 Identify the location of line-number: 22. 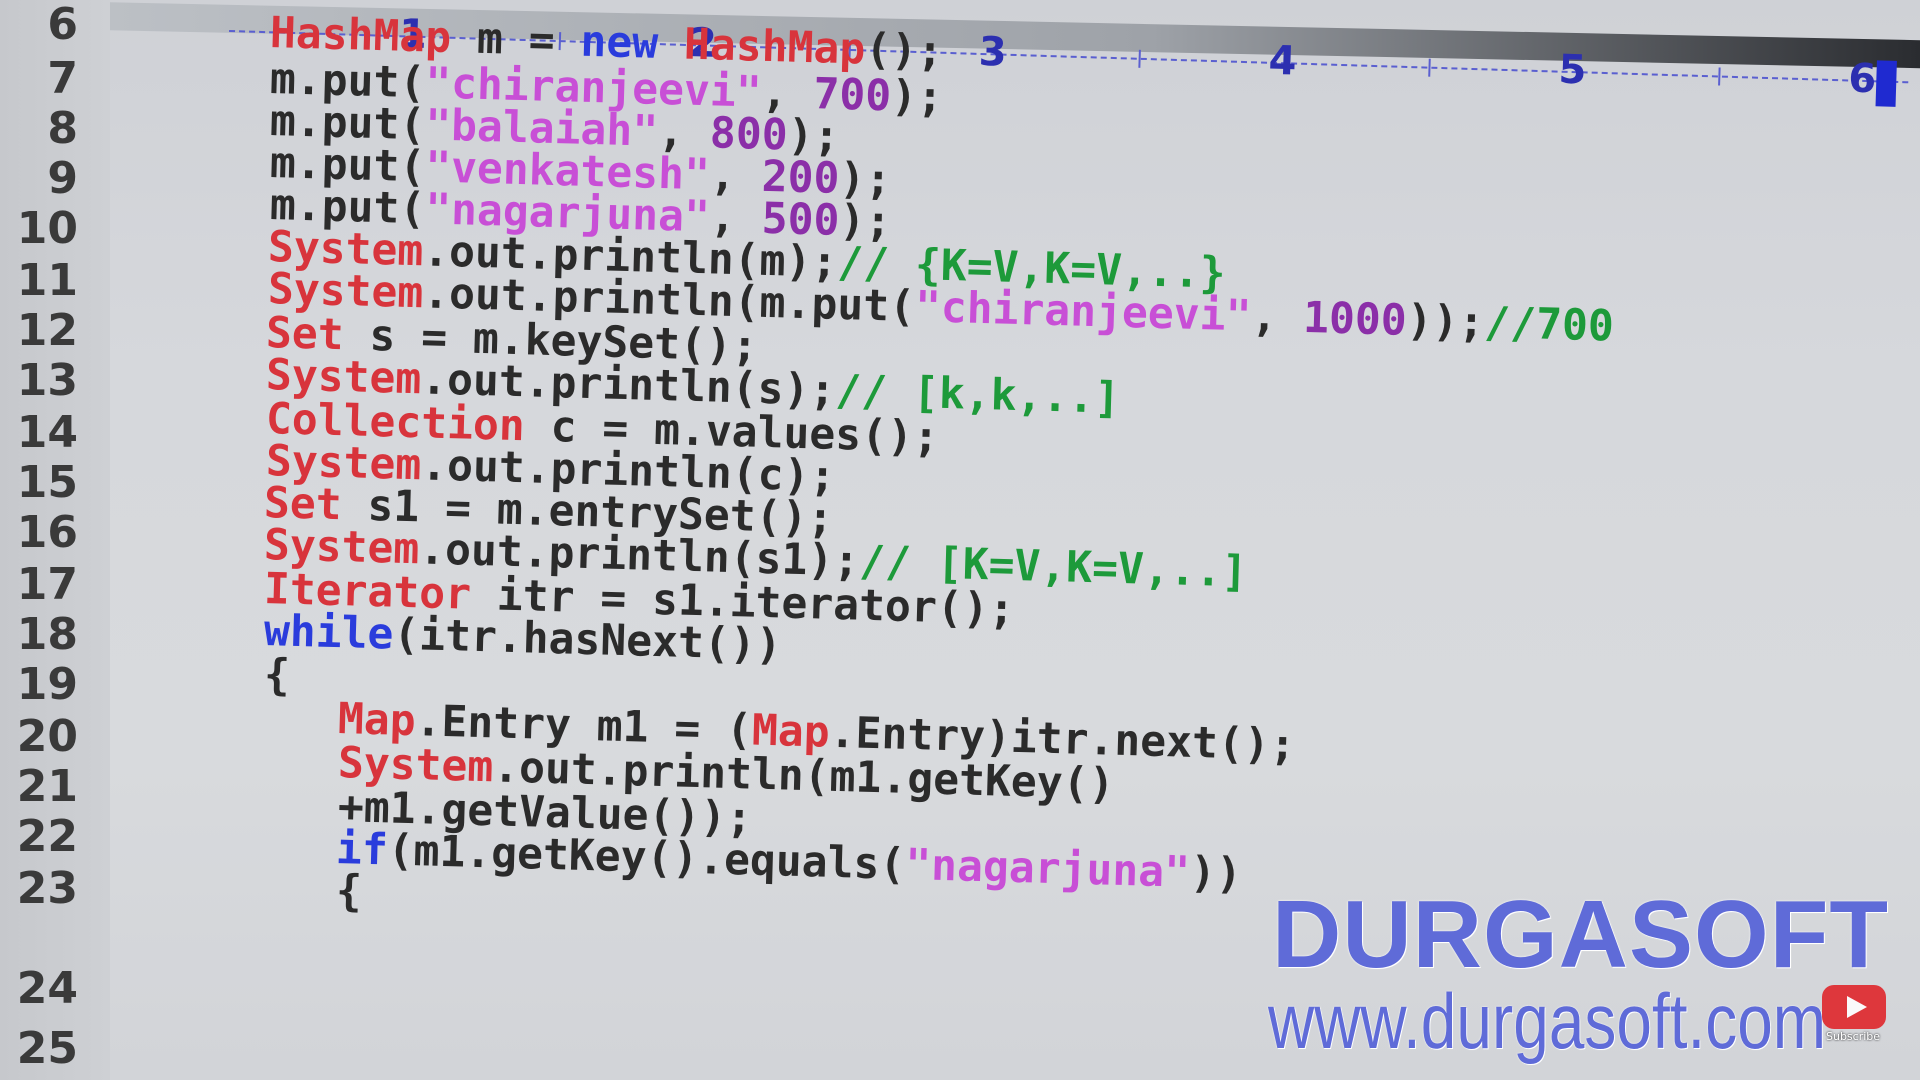
(47, 836).